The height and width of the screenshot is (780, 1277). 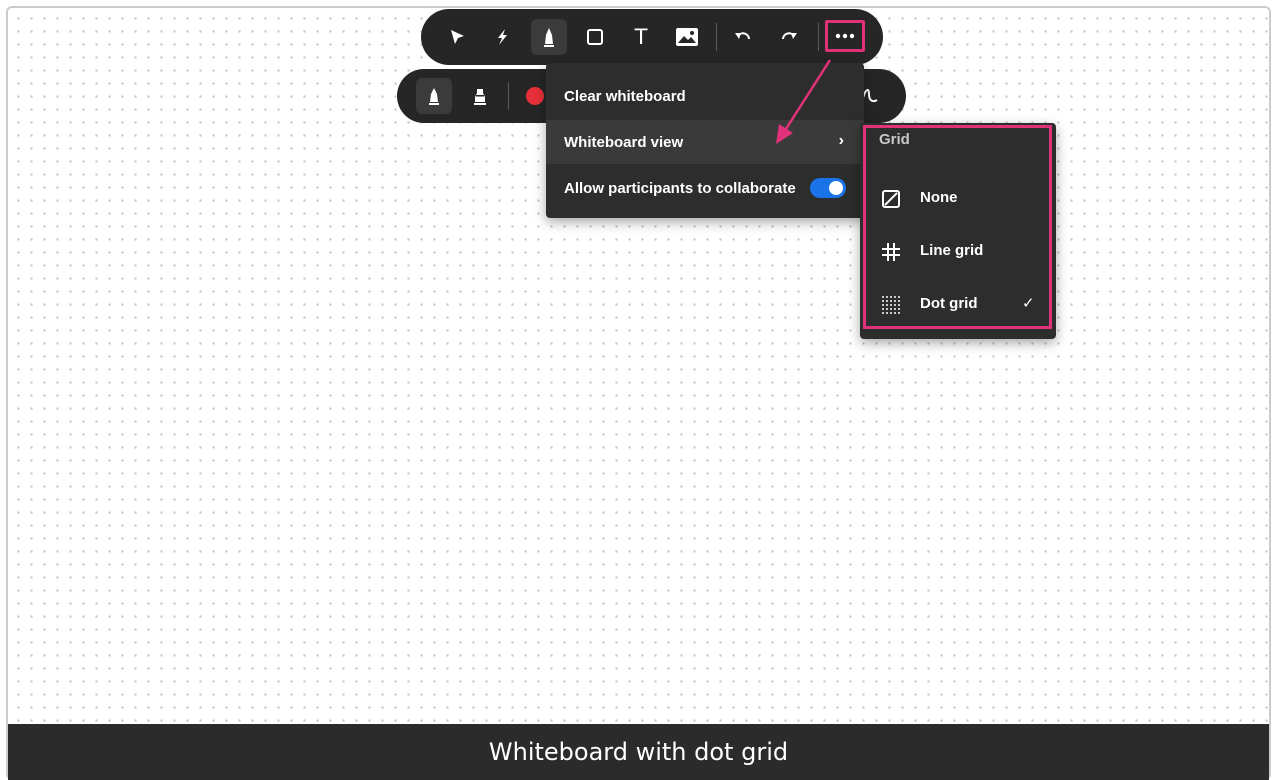 I want to click on more-icon, so click(x=845, y=36).